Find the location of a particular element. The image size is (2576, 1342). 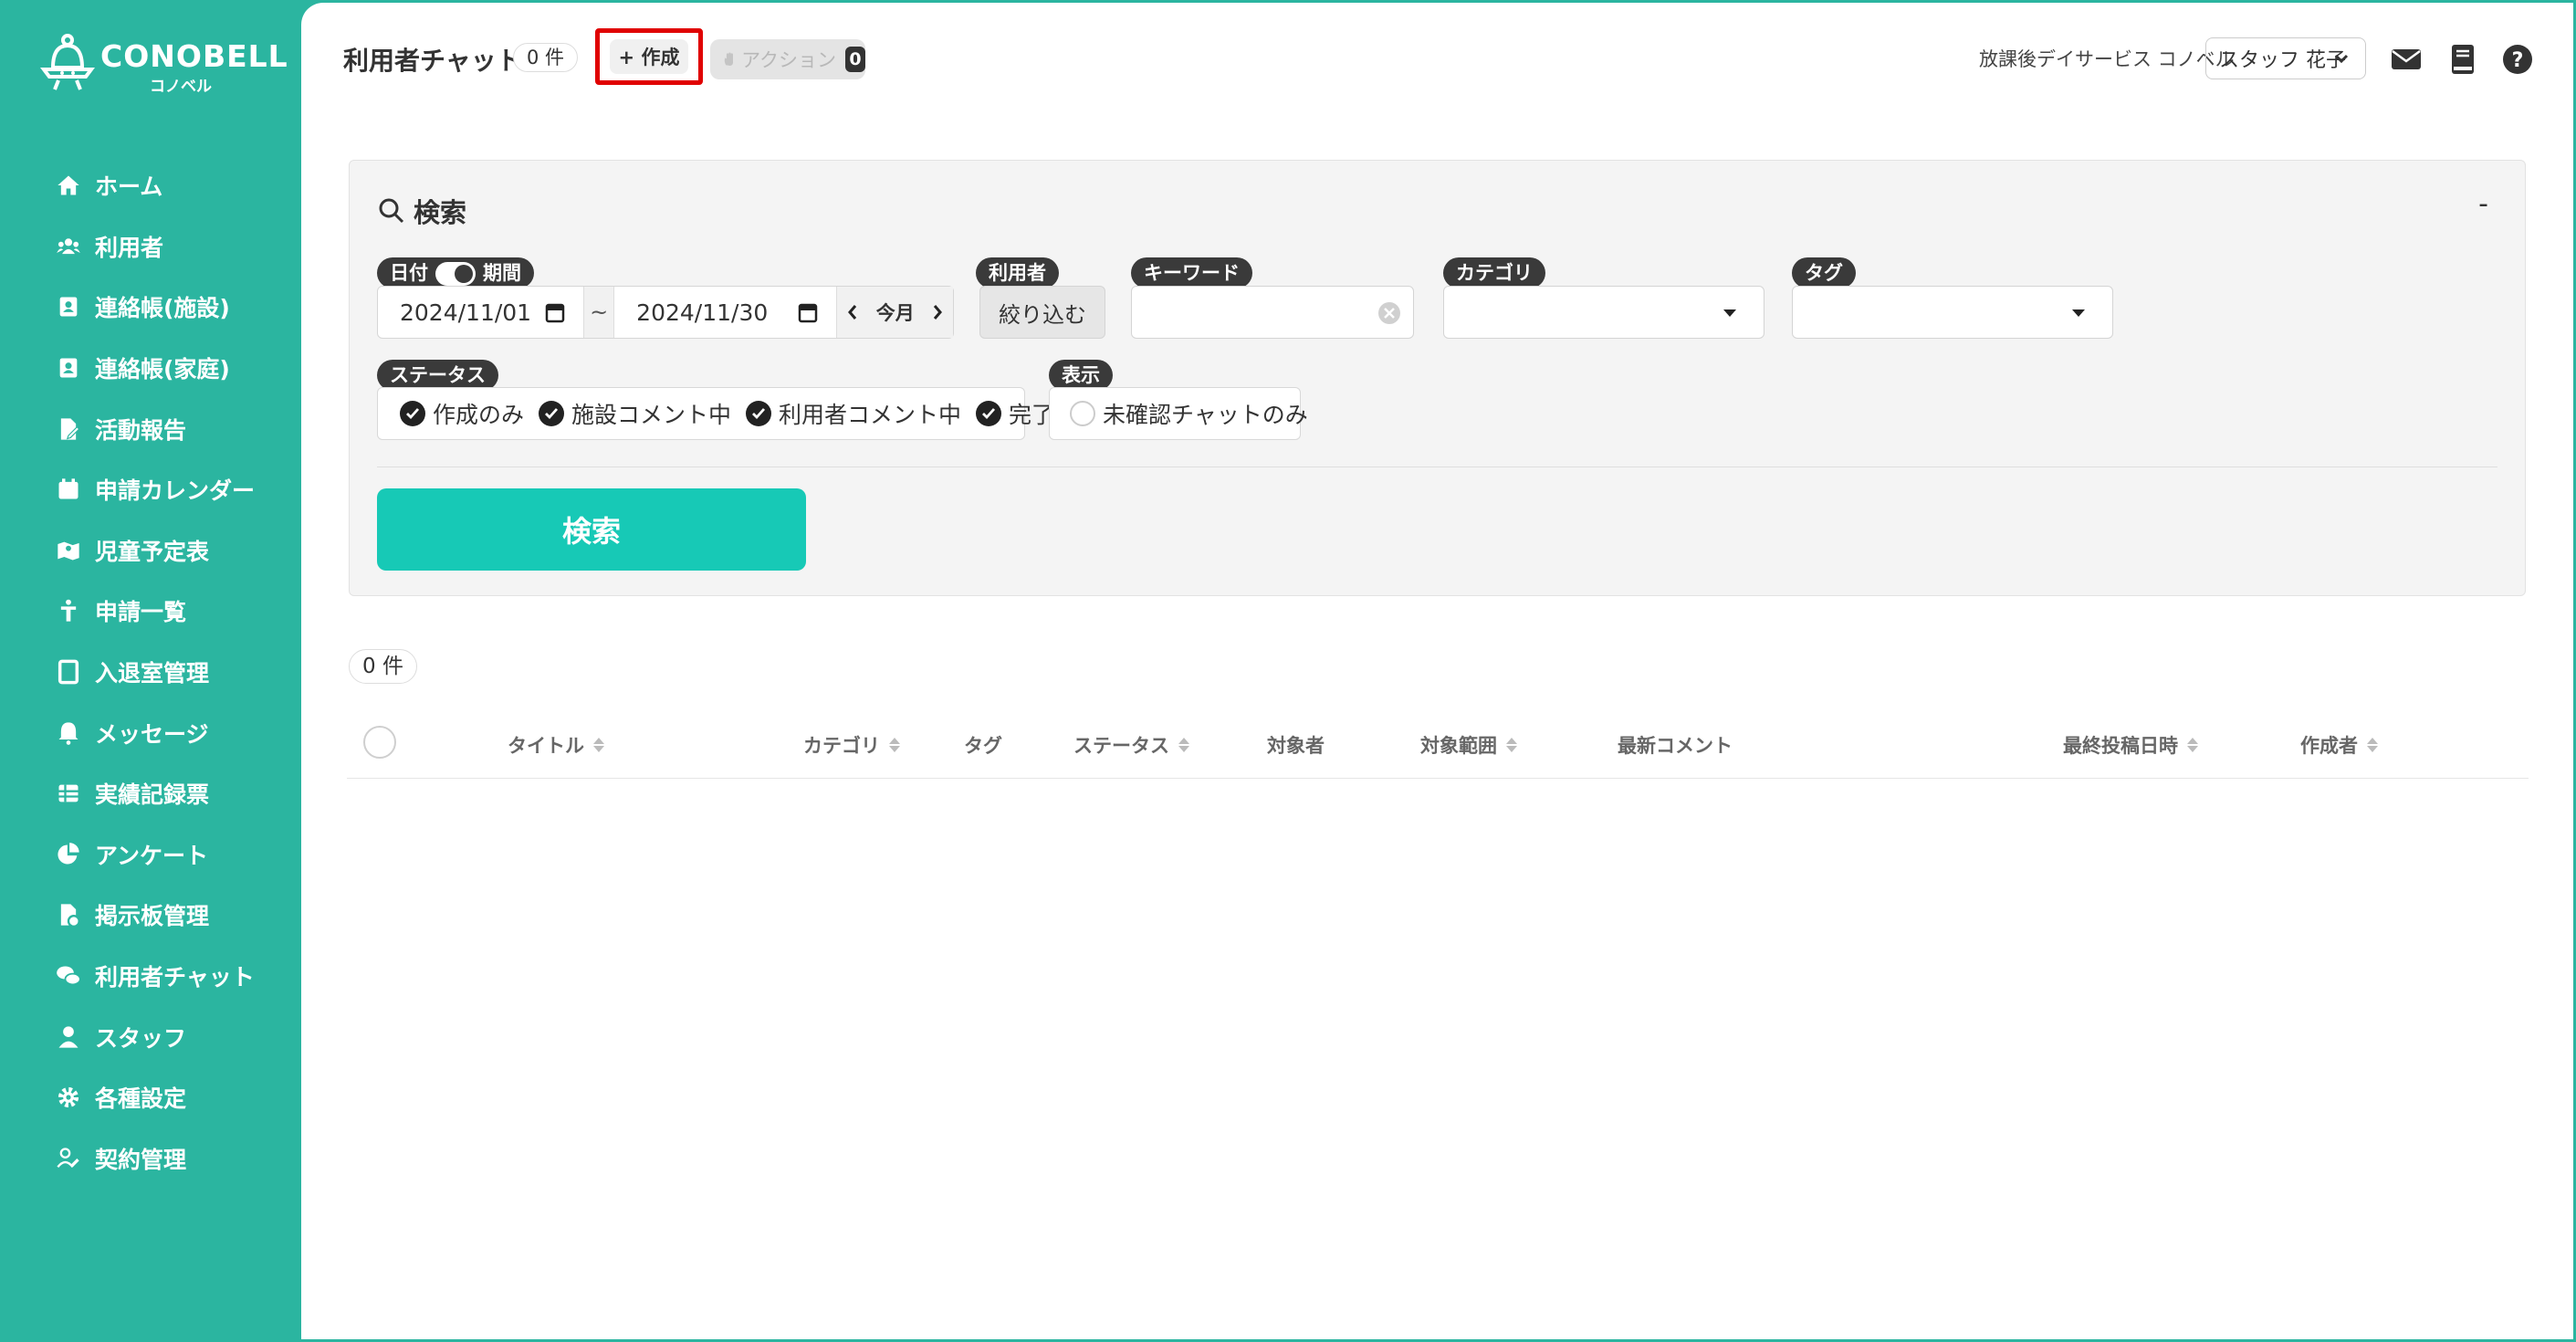

status-created-only-checkbox: 作成のみ is located at coordinates (462, 413).